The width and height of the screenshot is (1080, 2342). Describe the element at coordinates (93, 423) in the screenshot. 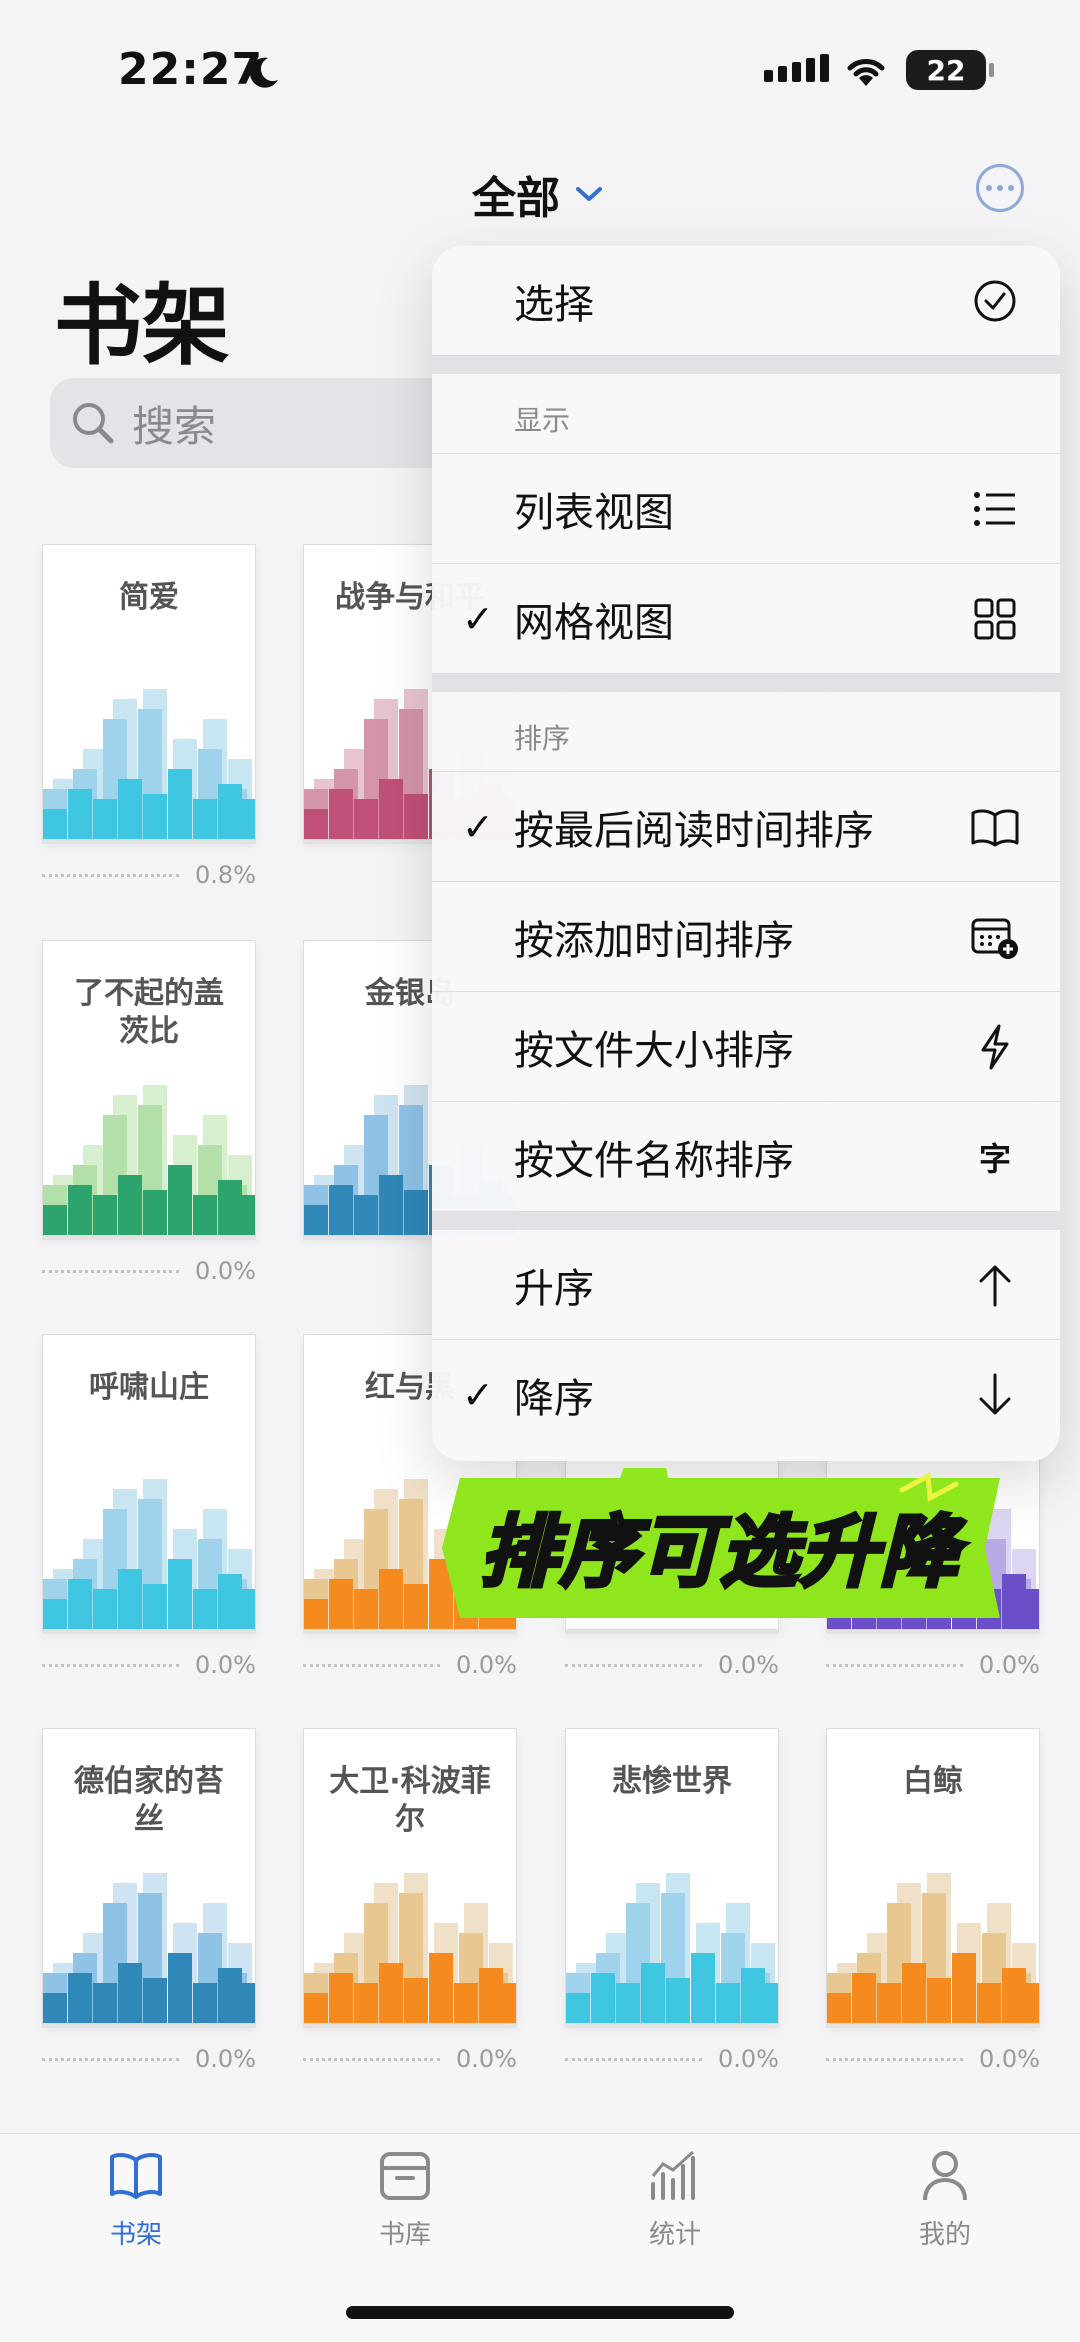

I see `search-icon` at that location.